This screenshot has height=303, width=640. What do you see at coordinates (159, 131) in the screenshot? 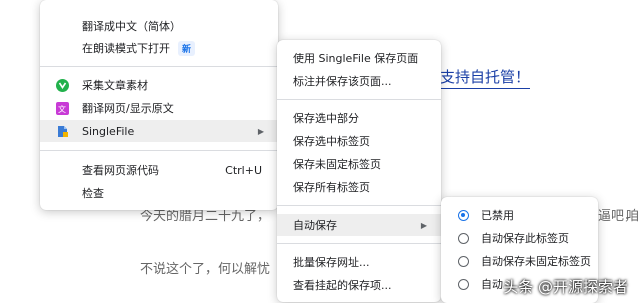
I see `menu-item-singlefile: SingleFile ▶` at bounding box center [159, 131].